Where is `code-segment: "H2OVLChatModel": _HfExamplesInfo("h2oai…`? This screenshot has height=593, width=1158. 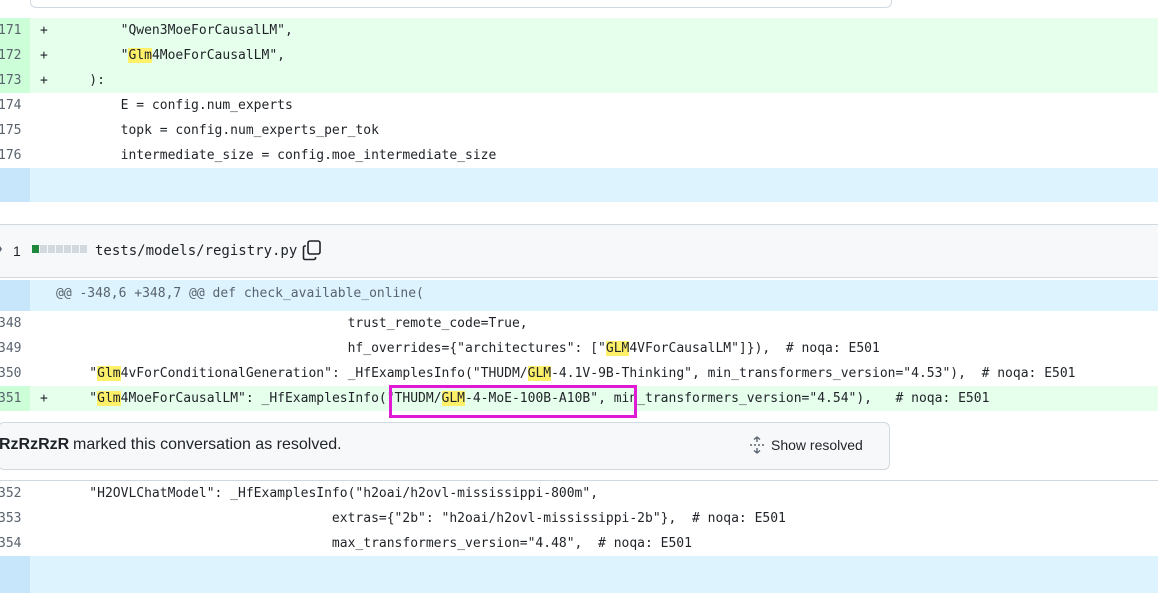 code-segment: "H2OVLChatModel": _HfExamplesInfo("h2oai… is located at coordinates (328, 493).